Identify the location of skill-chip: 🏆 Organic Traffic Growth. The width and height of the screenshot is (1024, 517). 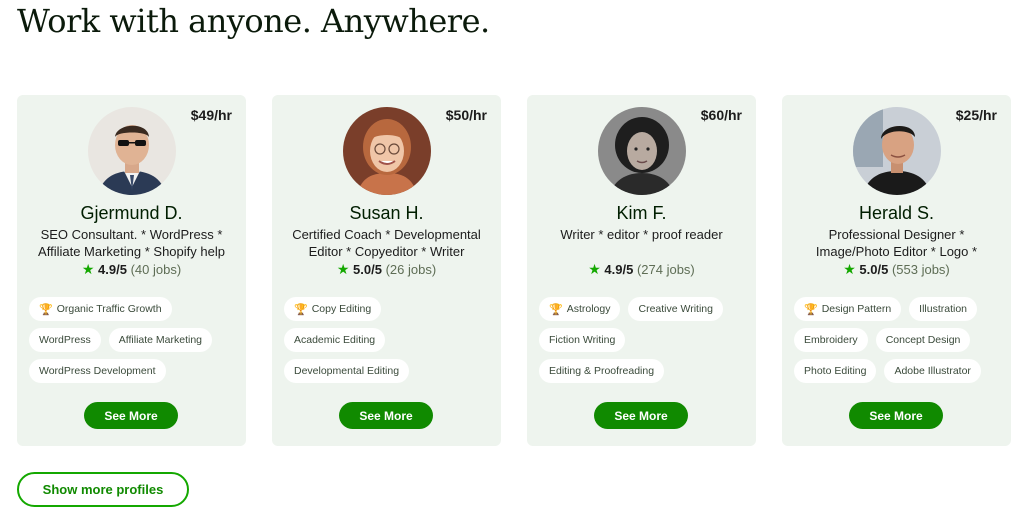
(100, 309).